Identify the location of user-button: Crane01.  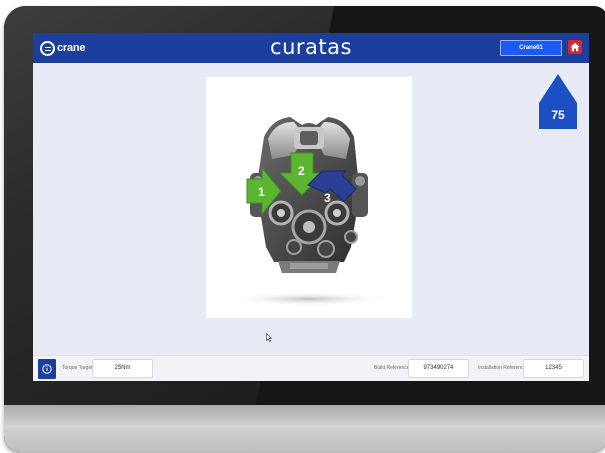
(531, 48).